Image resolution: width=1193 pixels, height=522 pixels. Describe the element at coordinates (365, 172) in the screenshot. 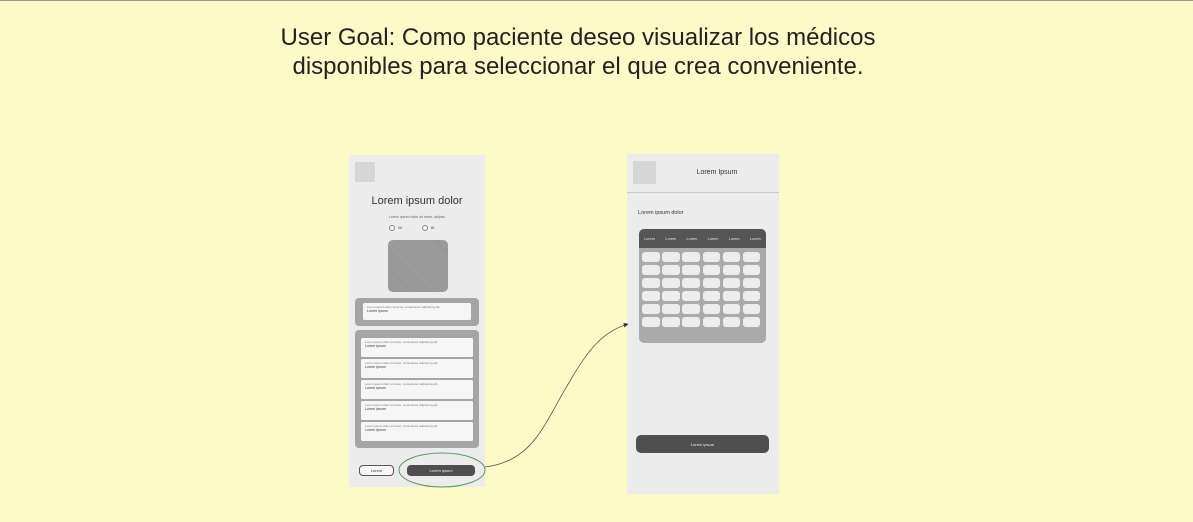

I see `logo-placeholder` at that location.